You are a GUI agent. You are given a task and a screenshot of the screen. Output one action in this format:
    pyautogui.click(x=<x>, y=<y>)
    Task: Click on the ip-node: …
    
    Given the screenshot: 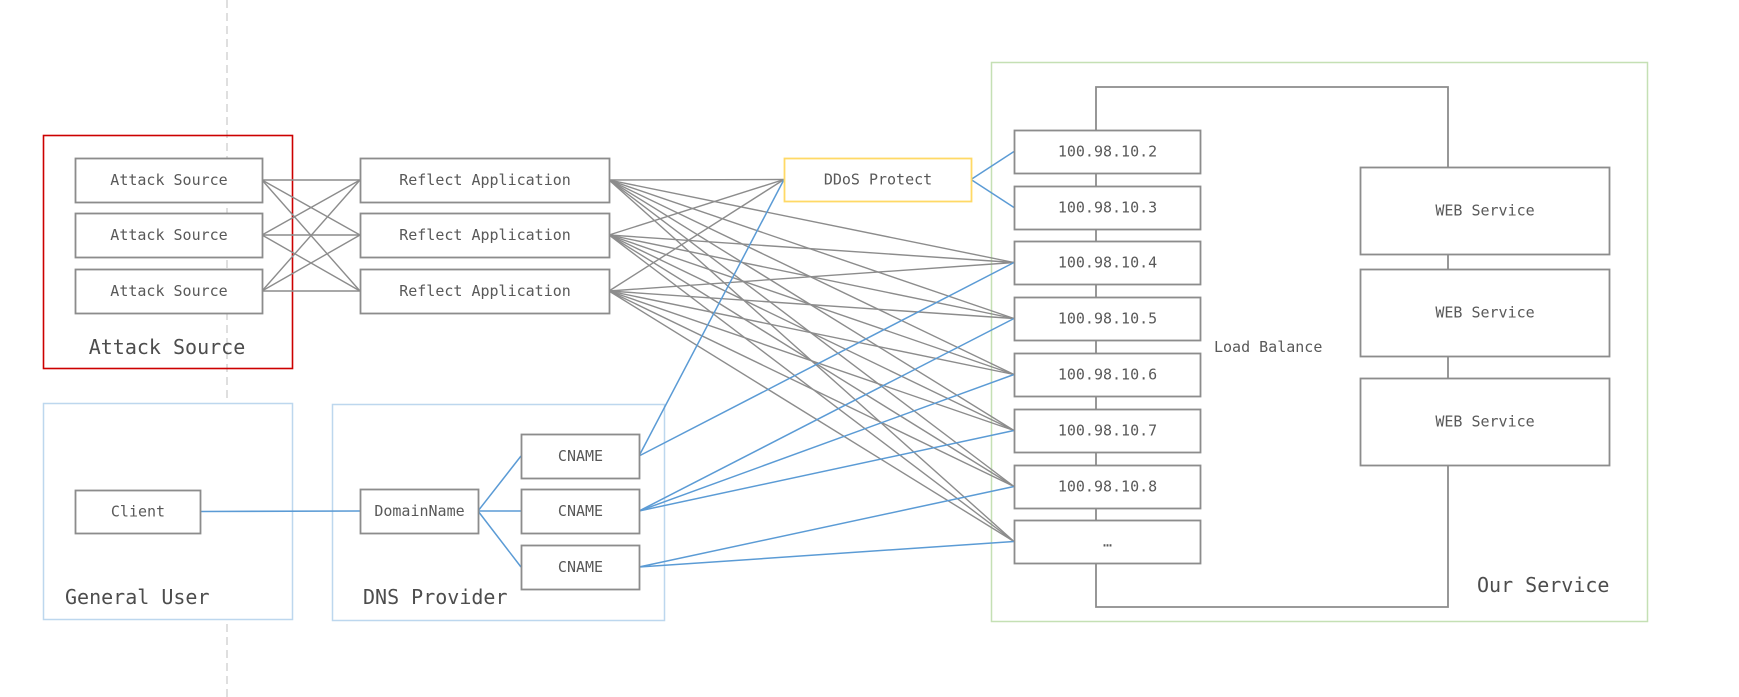 What is the action you would take?
    pyautogui.click(x=1107, y=542)
    